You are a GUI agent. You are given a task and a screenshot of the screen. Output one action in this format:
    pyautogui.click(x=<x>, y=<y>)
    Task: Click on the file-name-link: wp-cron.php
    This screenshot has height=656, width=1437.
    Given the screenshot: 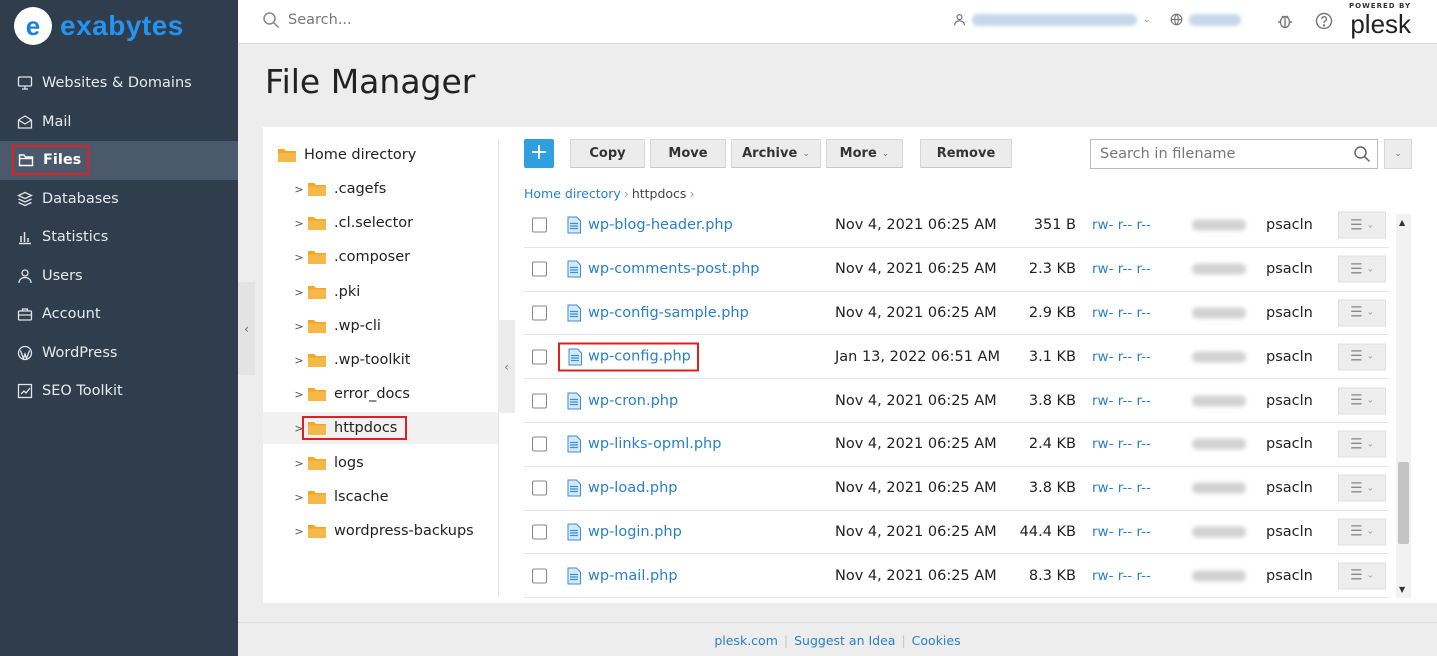 What is the action you would take?
    pyautogui.click(x=633, y=401)
    